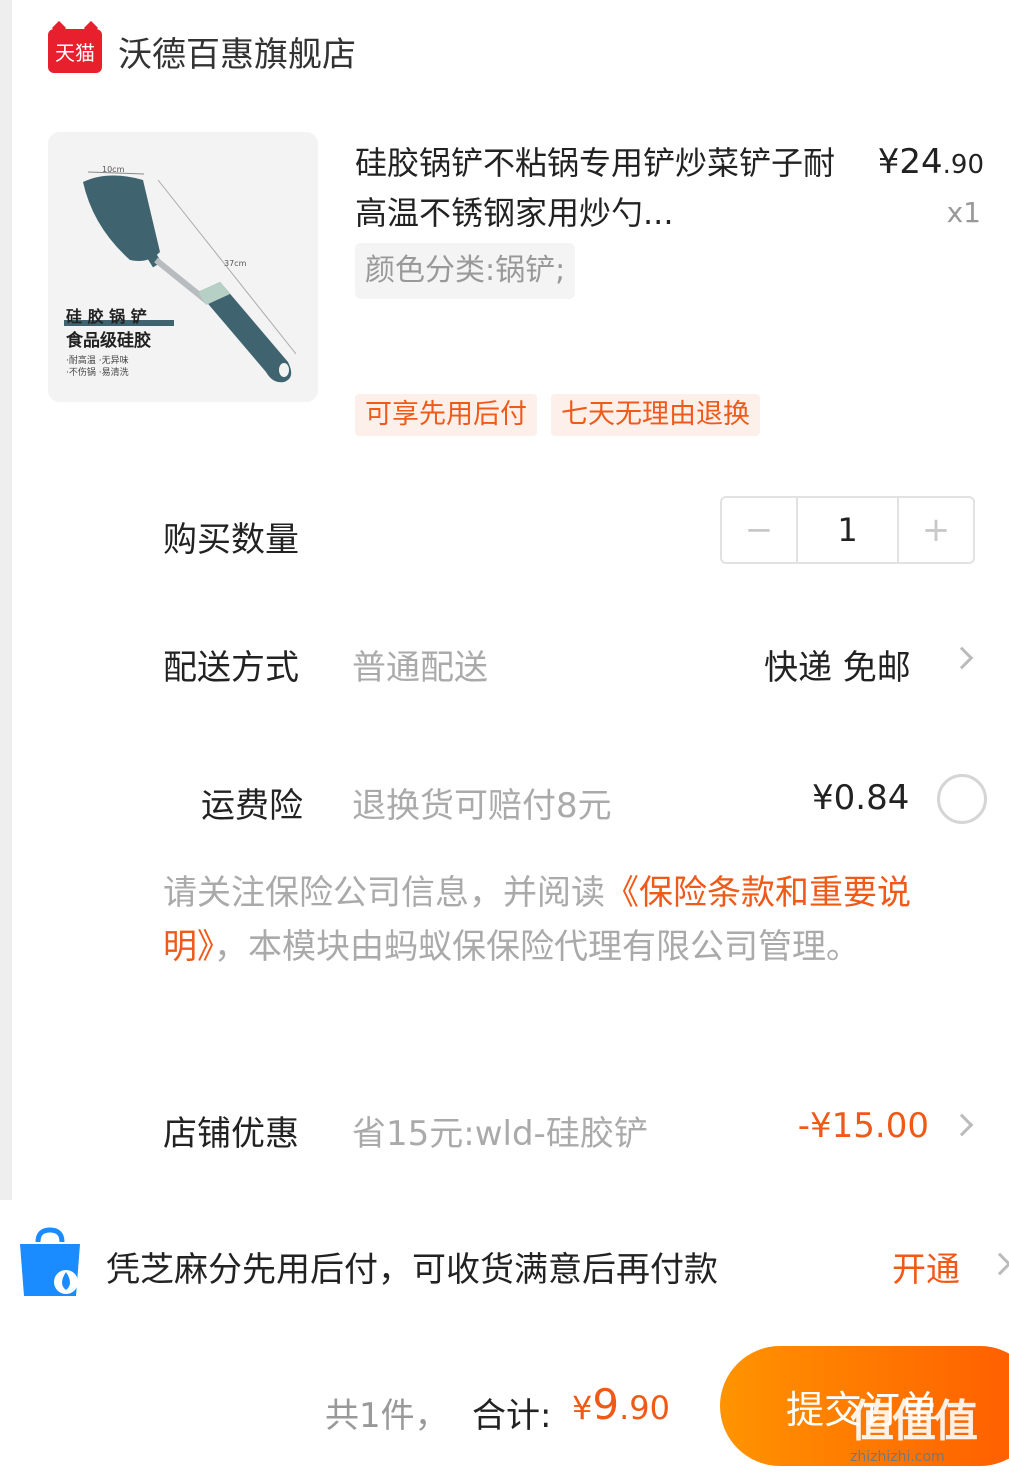 The image size is (1009, 1475). What do you see at coordinates (235, 263) in the screenshot?
I see `dim-length-label: 37cm` at bounding box center [235, 263].